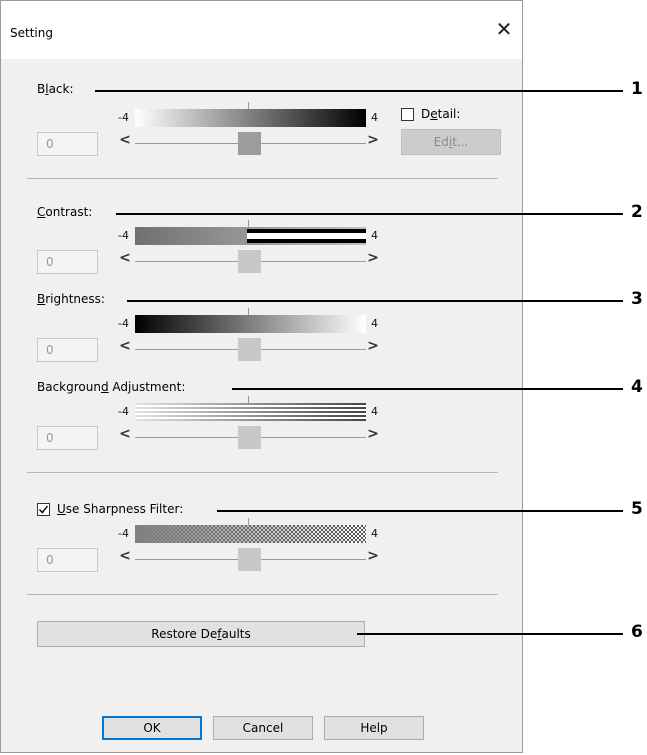 The image size is (647, 755). I want to click on title-bar, so click(261, 30).